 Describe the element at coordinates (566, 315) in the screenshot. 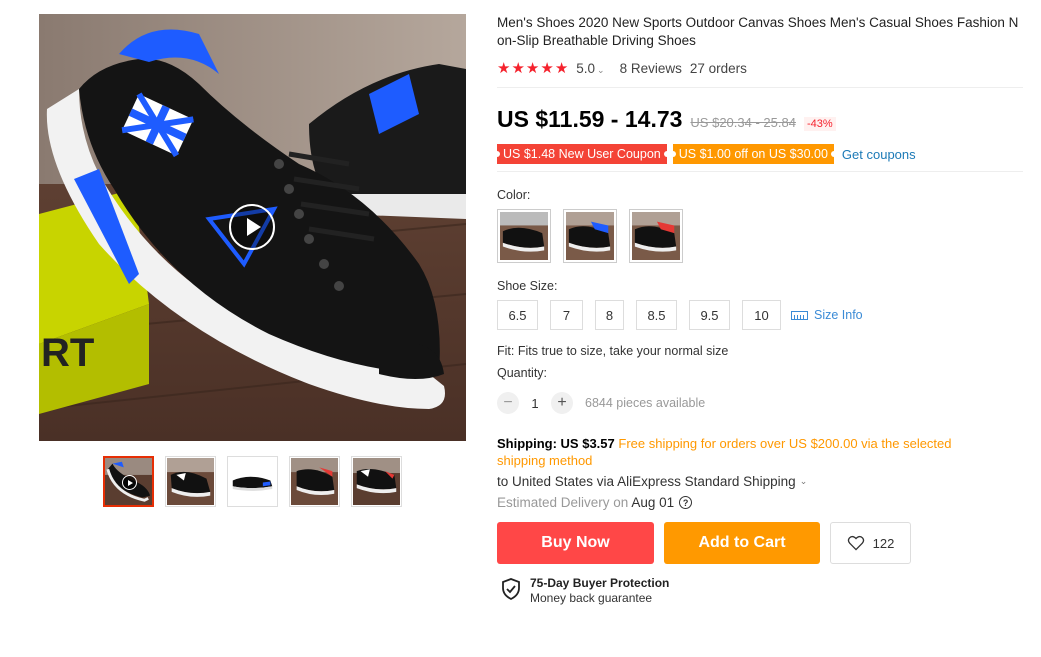

I see `size-option-7: 7` at that location.